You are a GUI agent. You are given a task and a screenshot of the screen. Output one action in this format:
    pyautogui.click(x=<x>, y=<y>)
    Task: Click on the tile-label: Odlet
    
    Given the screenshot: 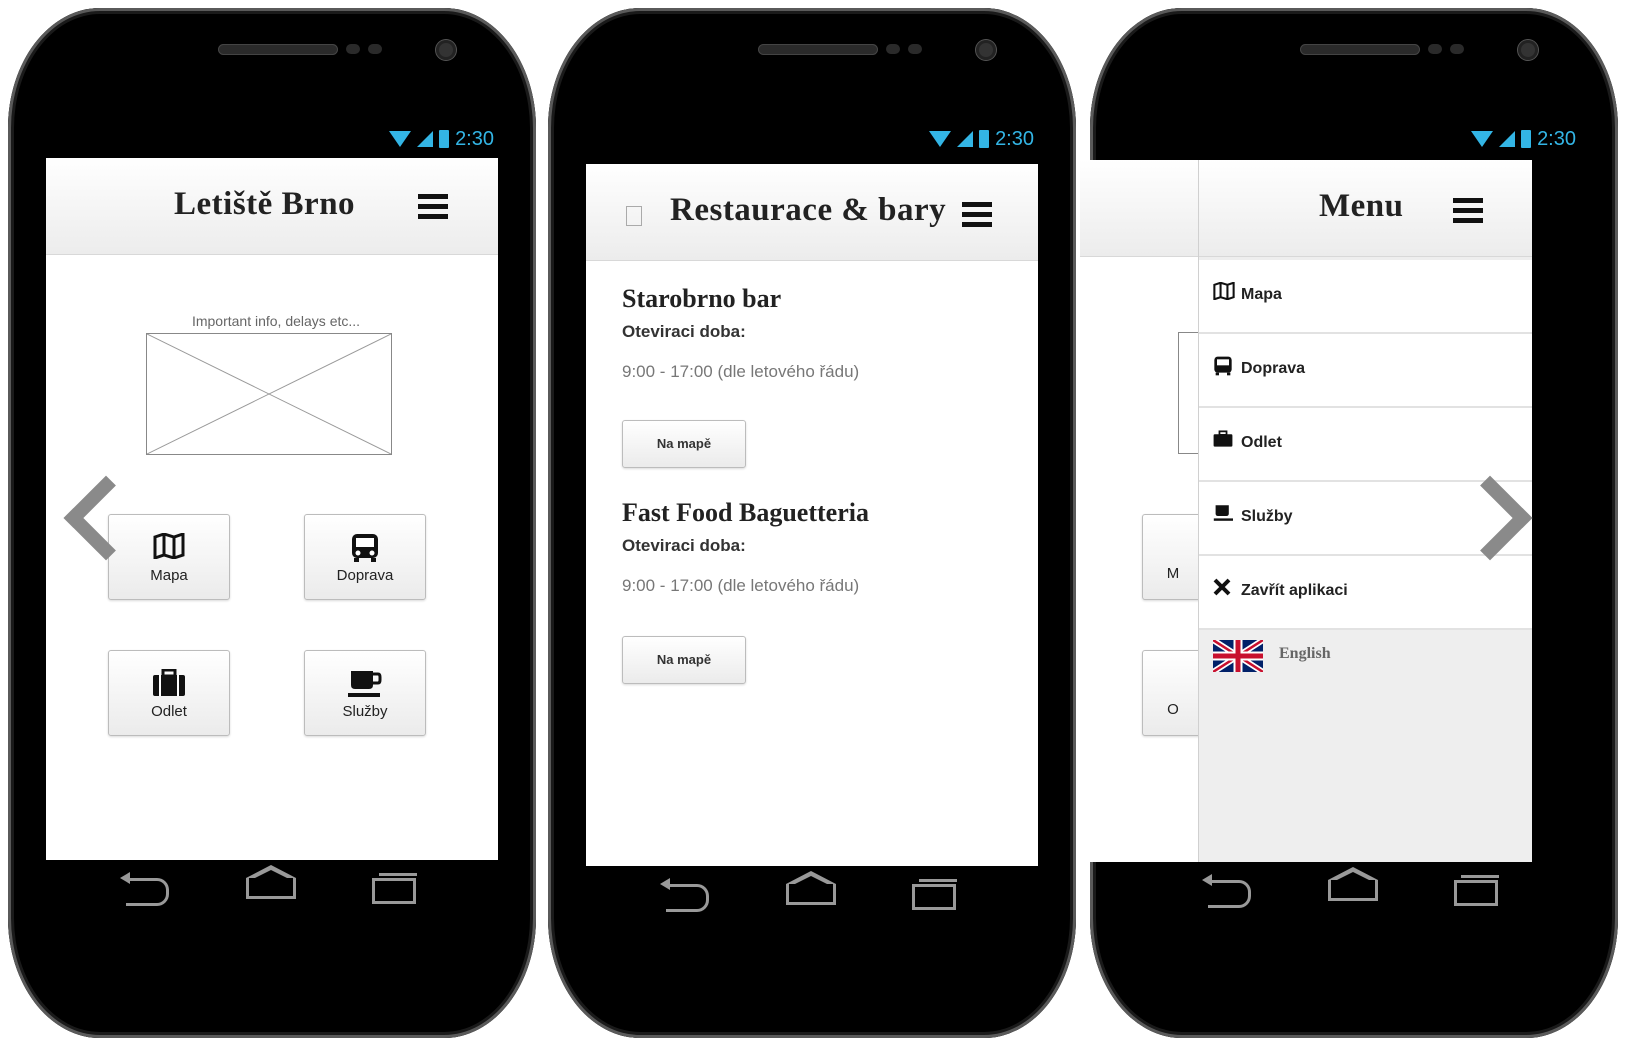 What is the action you would take?
    pyautogui.click(x=169, y=711)
    